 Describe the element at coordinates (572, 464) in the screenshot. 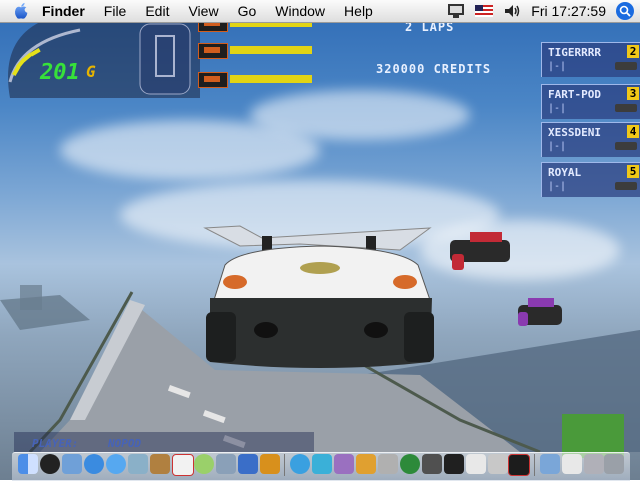

I see `home-folder-icon` at that location.